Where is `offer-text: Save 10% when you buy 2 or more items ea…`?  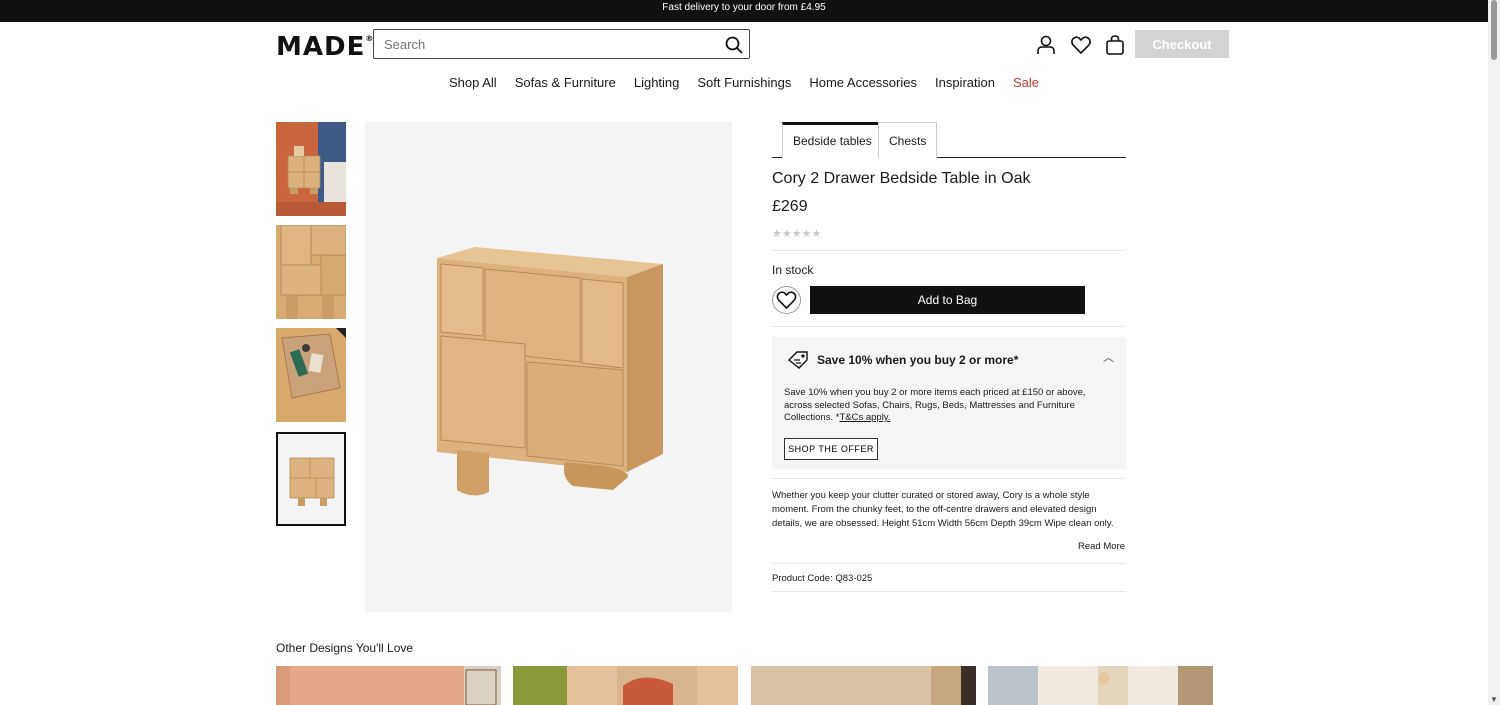 offer-text: Save 10% when you buy 2 or more items ea… is located at coordinates (935, 405).